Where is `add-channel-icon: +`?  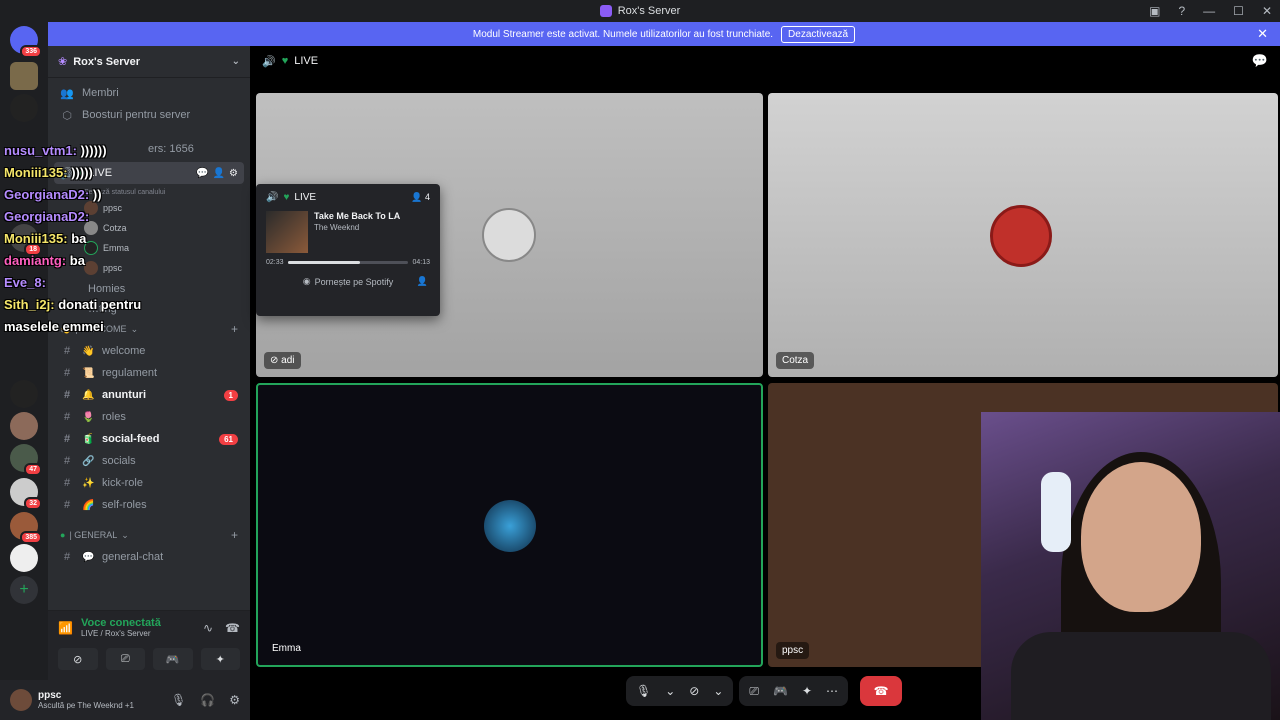 add-channel-icon: + is located at coordinates (234, 535).